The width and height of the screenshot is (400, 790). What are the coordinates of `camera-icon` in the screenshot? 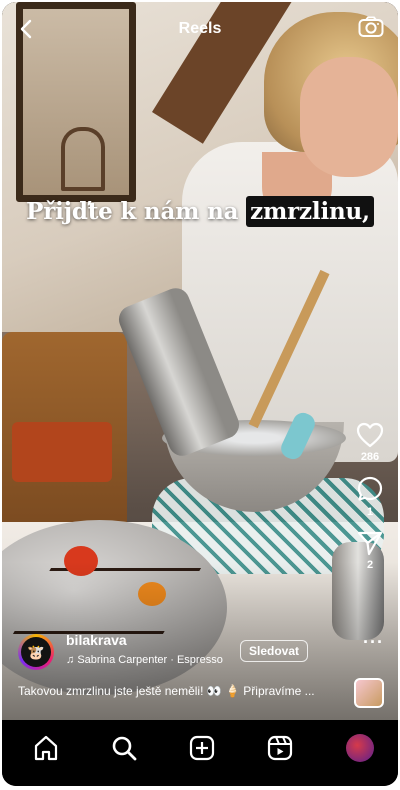 It's located at (371, 27).